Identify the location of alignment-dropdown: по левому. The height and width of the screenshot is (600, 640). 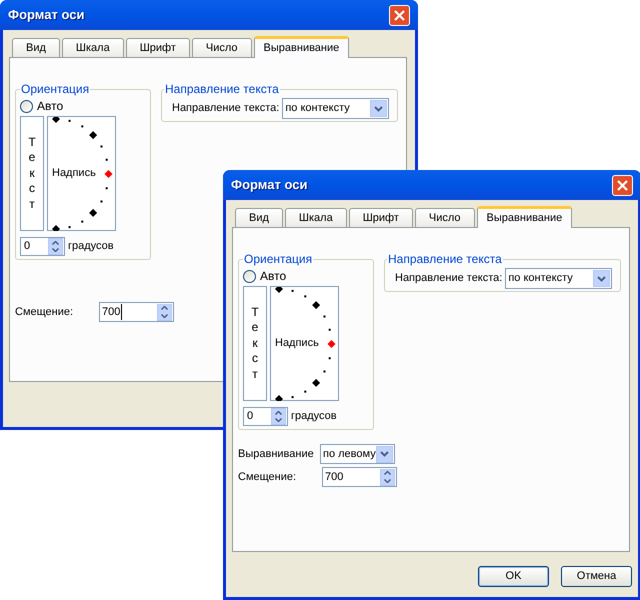
(357, 454).